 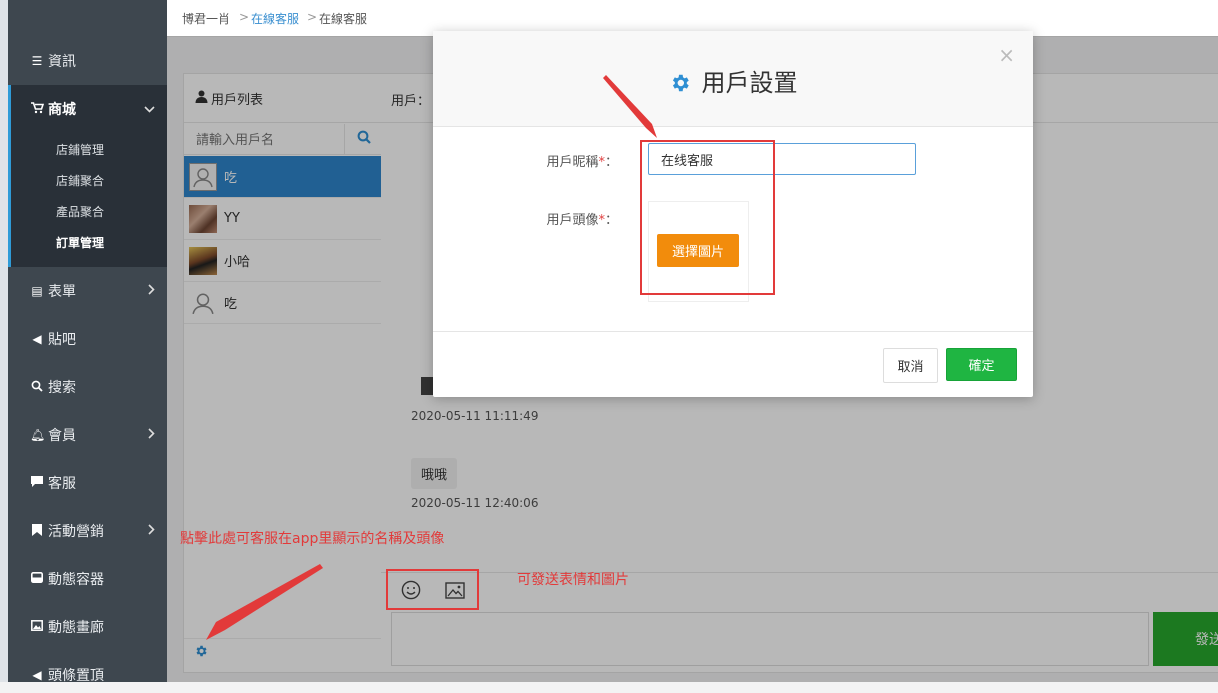 What do you see at coordinates (630, 106) in the screenshot?
I see `arrow-to-dialog` at bounding box center [630, 106].